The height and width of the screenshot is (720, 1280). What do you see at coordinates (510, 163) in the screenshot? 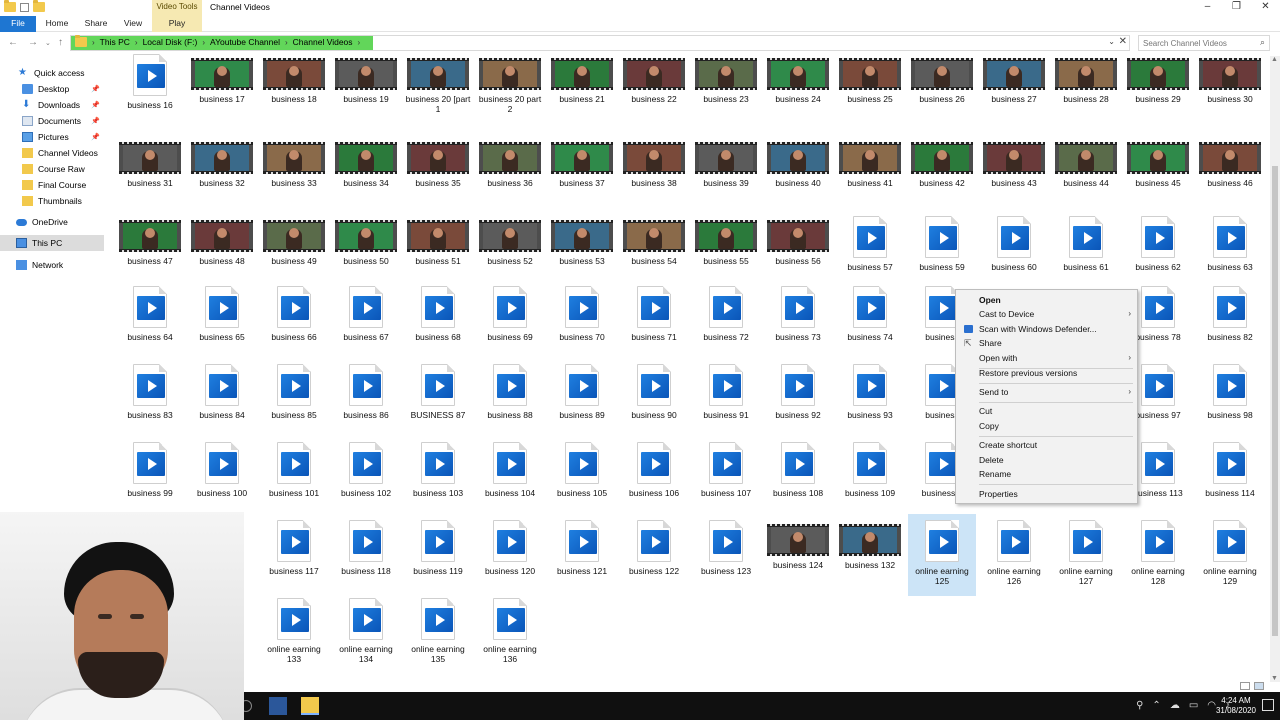
I see `file-tile: business 36` at bounding box center [510, 163].